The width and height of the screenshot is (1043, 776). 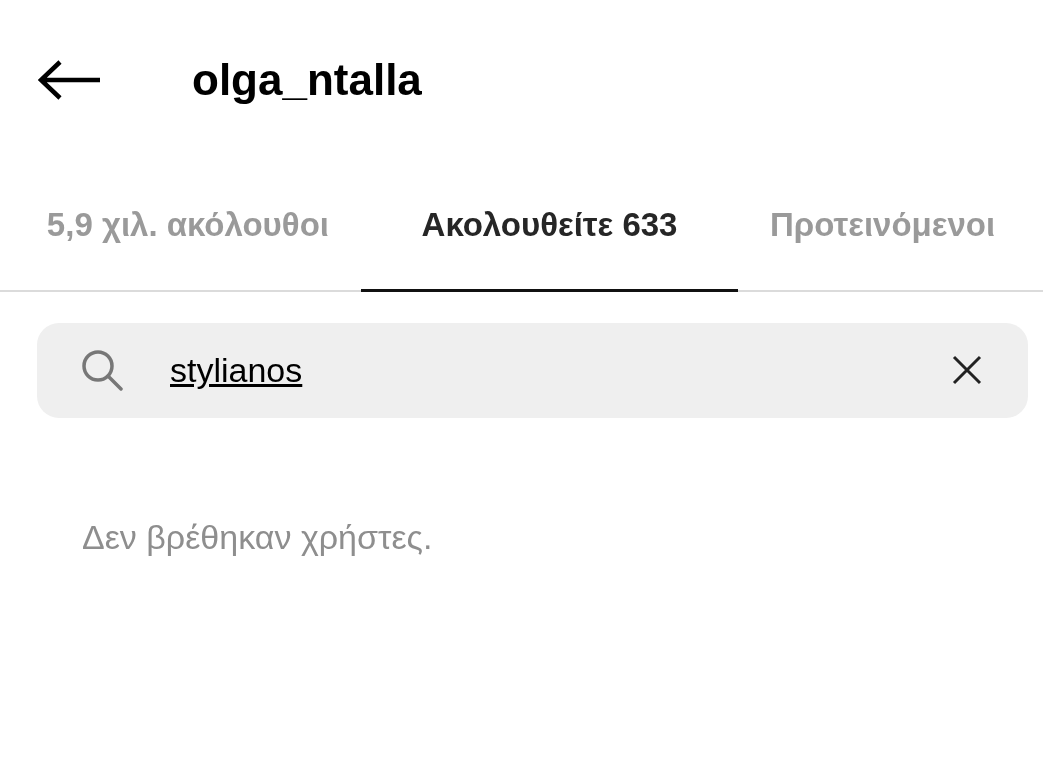 I want to click on back-arrow-icon, so click(x=70, y=80).